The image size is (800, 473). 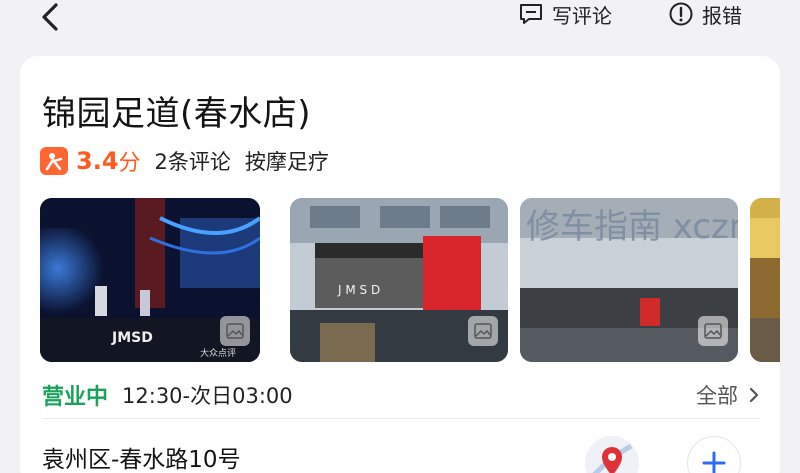 What do you see at coordinates (129, 163) in the screenshot?
I see `rating-unit: 分` at bounding box center [129, 163].